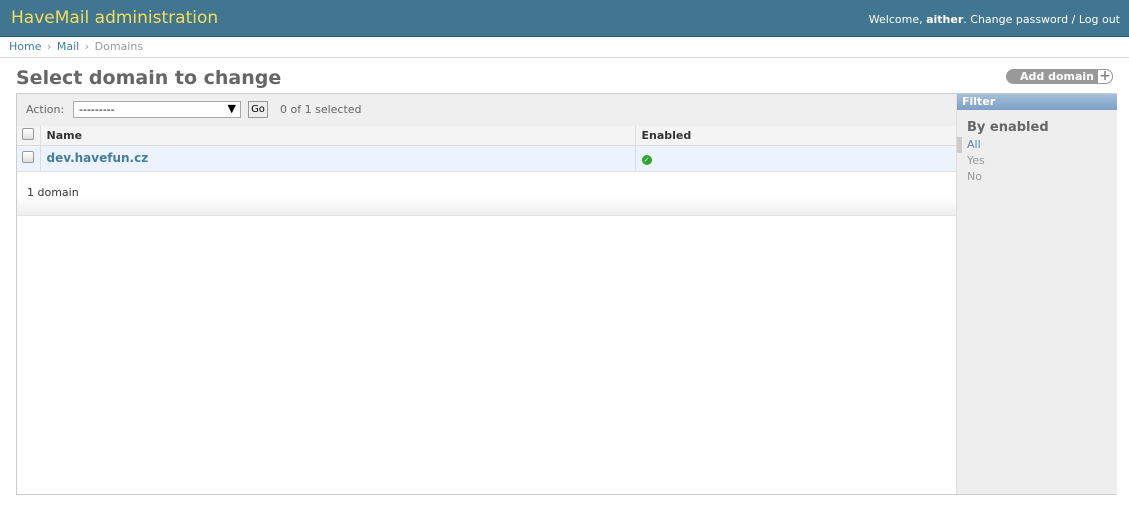 The image size is (1129, 510). I want to click on username: aither, so click(945, 19).